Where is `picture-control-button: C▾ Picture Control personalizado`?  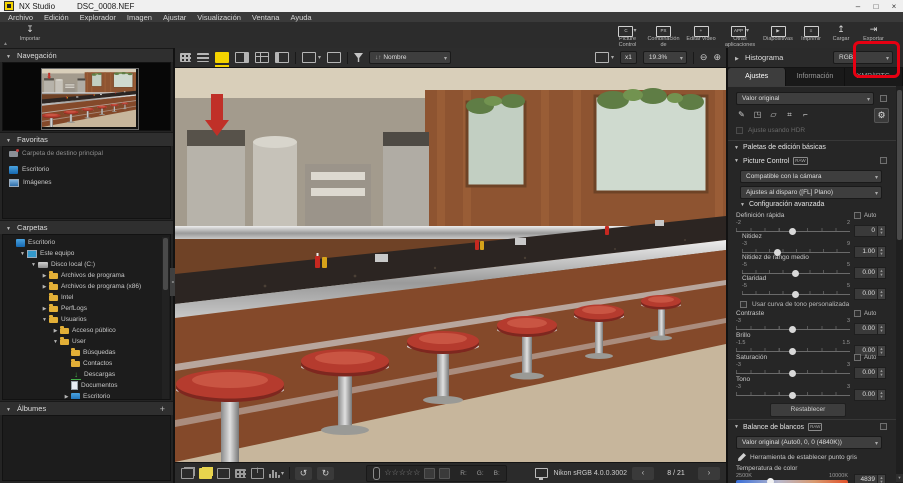 picture-control-button: C▾ Picture Control personalizado is located at coordinates (627, 38).